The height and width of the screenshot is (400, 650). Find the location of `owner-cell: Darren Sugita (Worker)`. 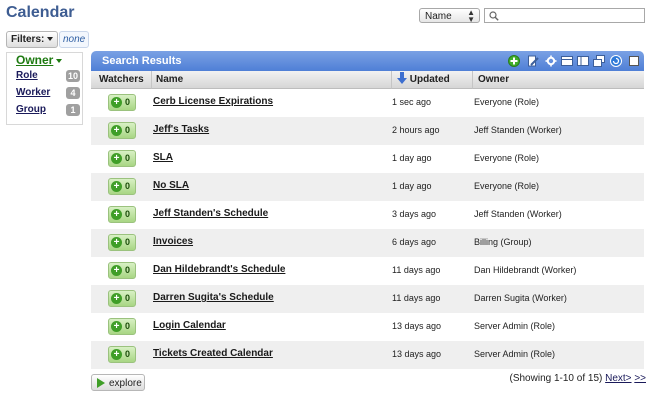

owner-cell: Darren Sugita (Worker) is located at coordinates (520, 298).